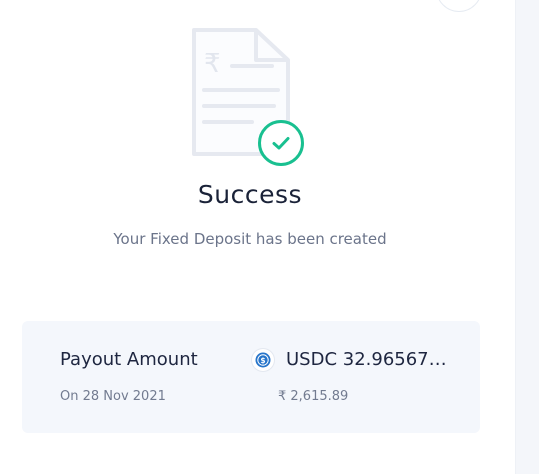 This screenshot has width=539, height=474. Describe the element at coordinates (250, 239) in the screenshot. I see `success-message: Your Fixed Deposit has been created` at that location.